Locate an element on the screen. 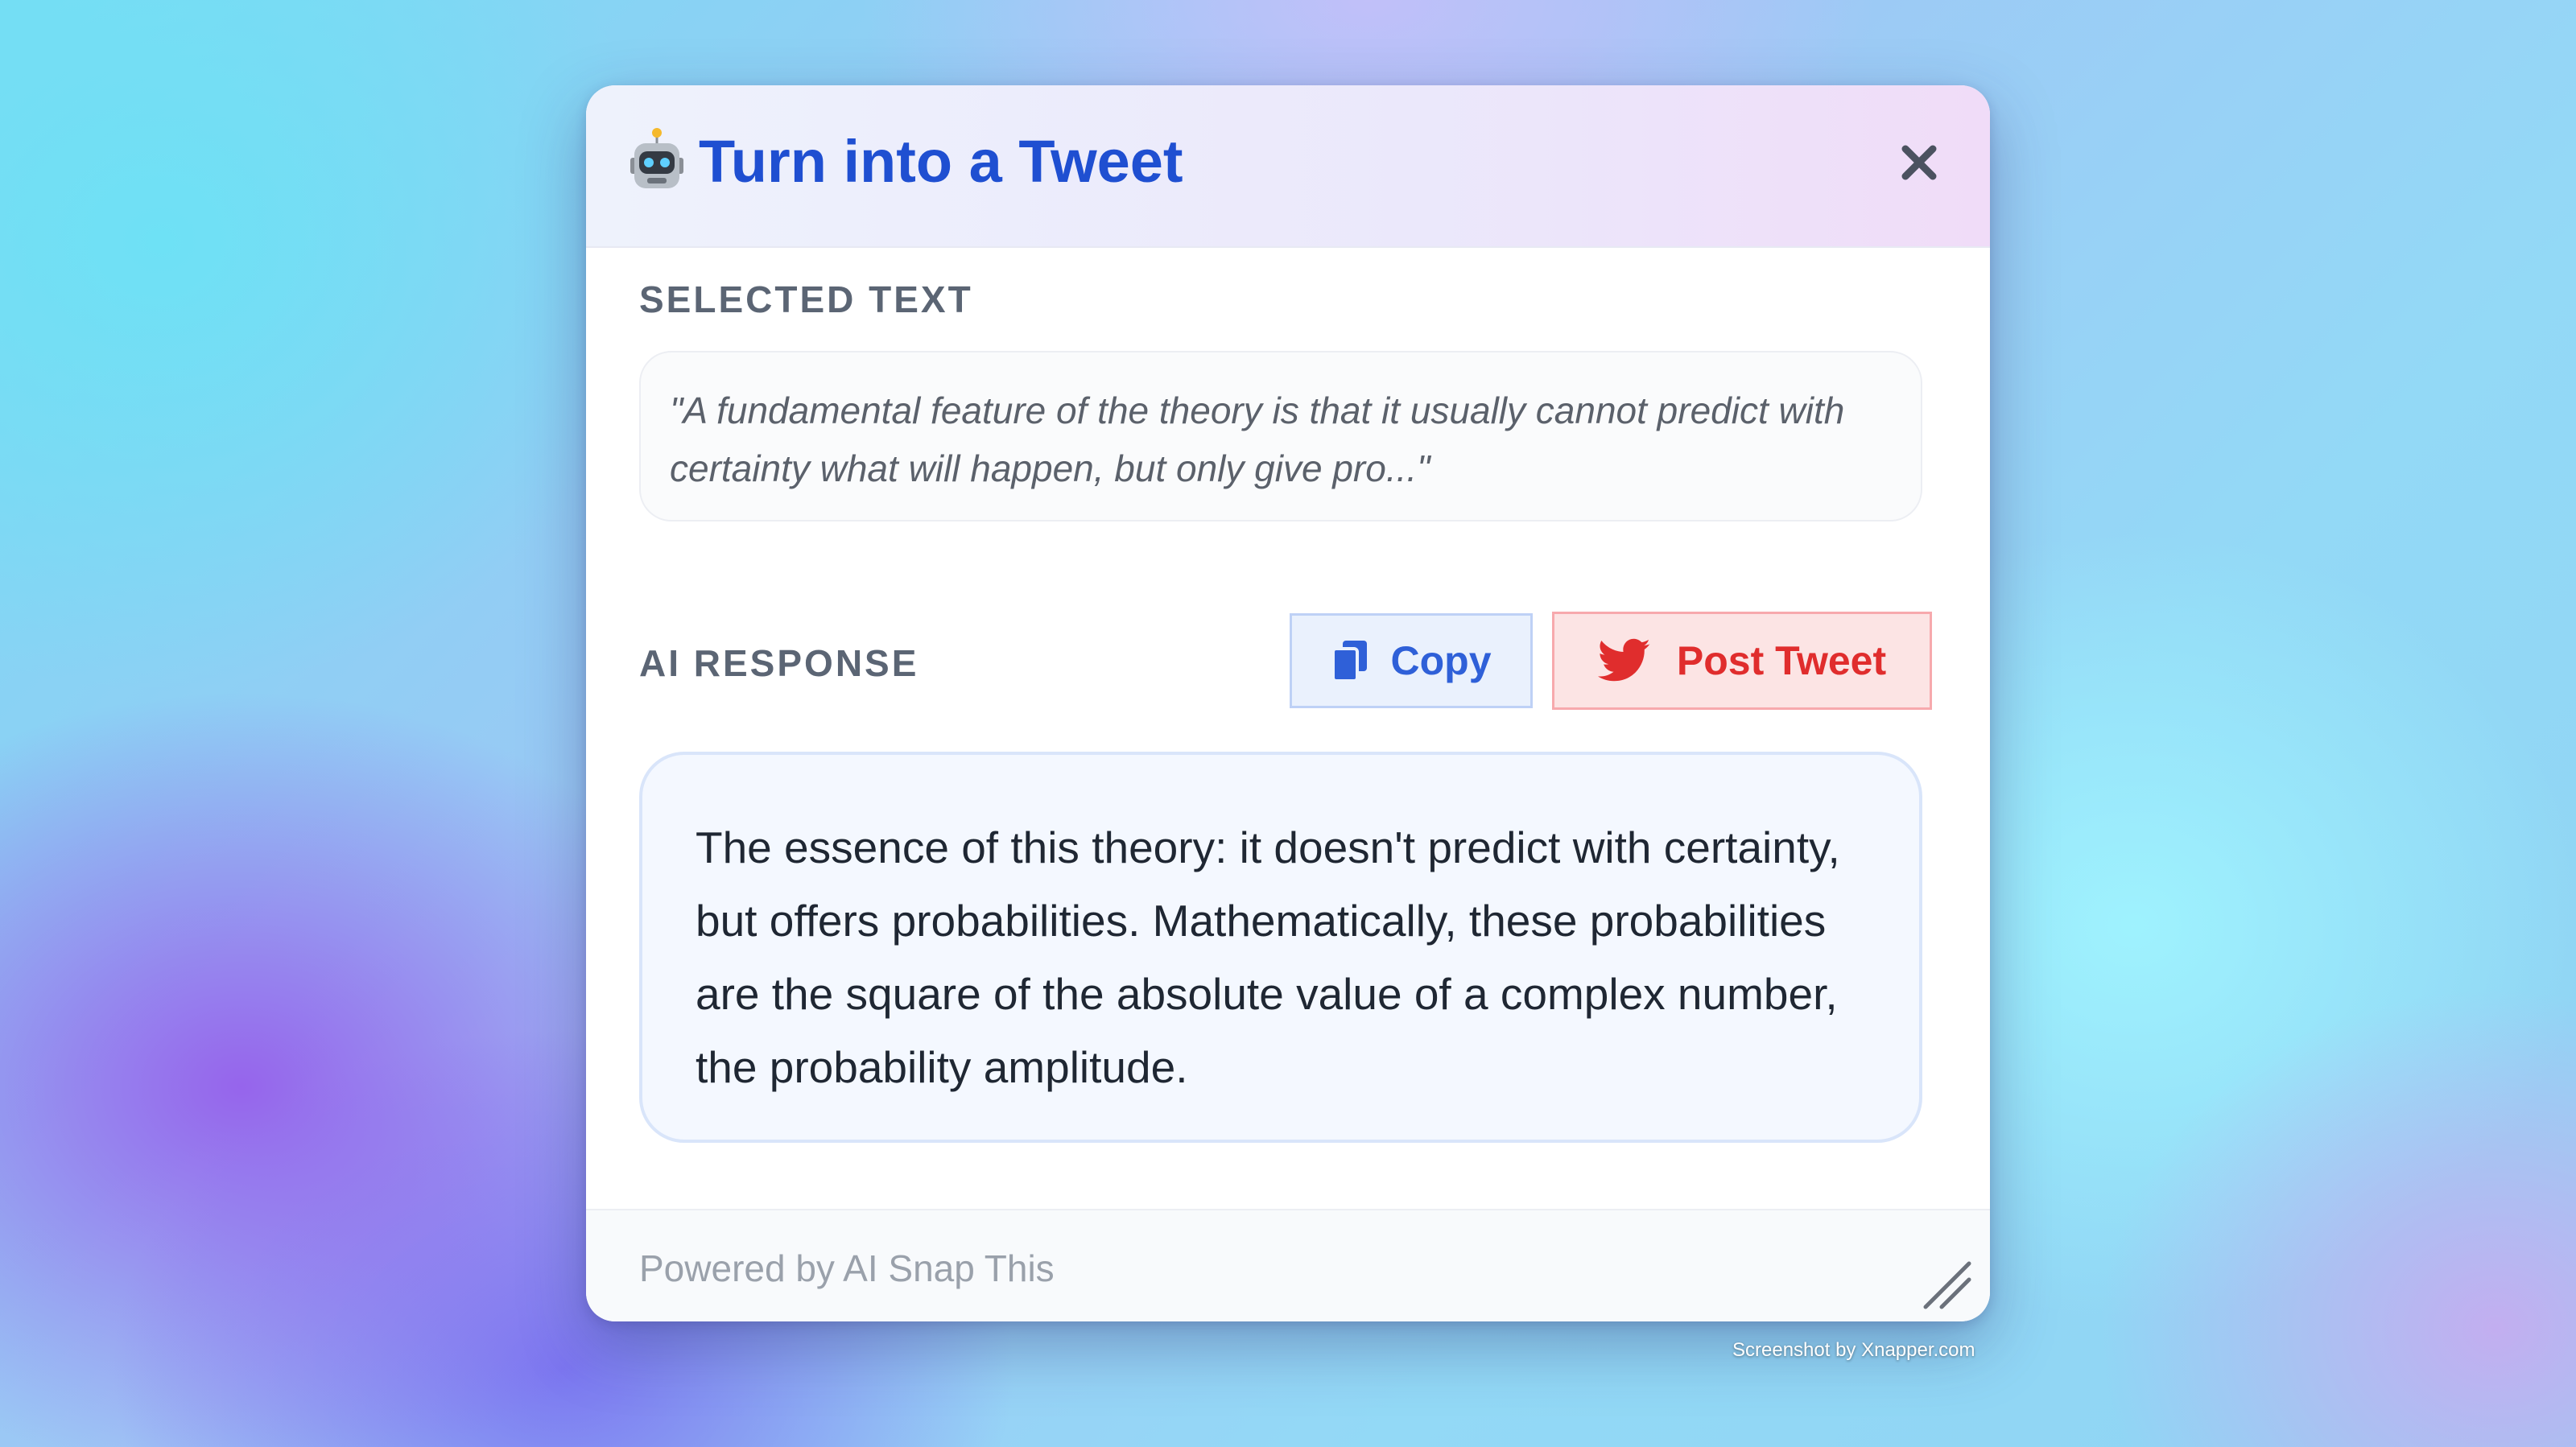 Image resolution: width=2576 pixels, height=1447 pixels. copy-button-label: Copy is located at coordinates (1441, 660).